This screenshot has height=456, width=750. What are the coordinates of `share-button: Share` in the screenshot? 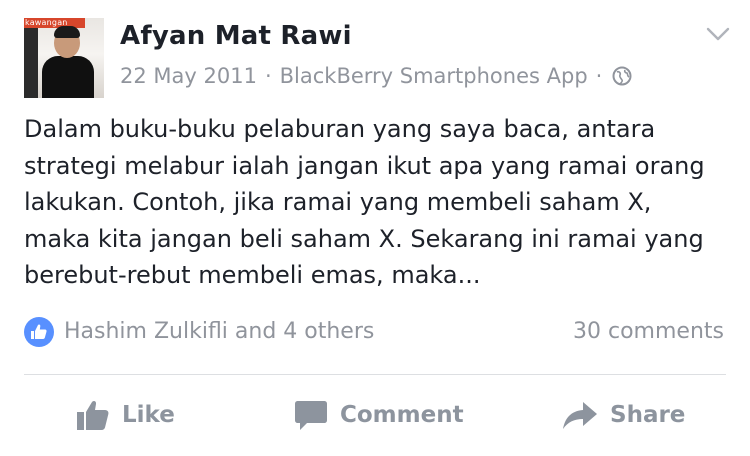 It's located at (623, 415).